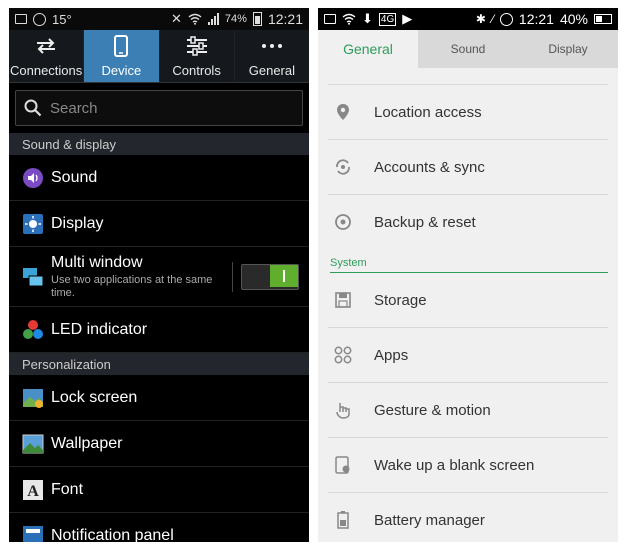  I want to click on tab-display: Display, so click(568, 49).